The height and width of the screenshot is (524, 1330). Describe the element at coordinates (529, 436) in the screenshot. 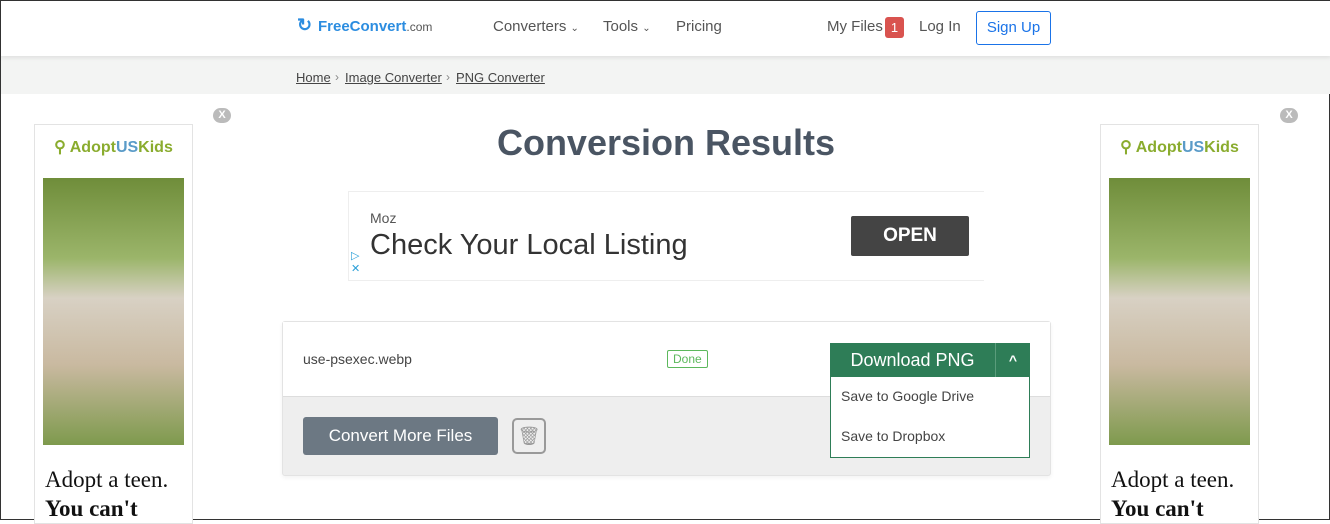

I see `trash-icon: 🗑` at that location.